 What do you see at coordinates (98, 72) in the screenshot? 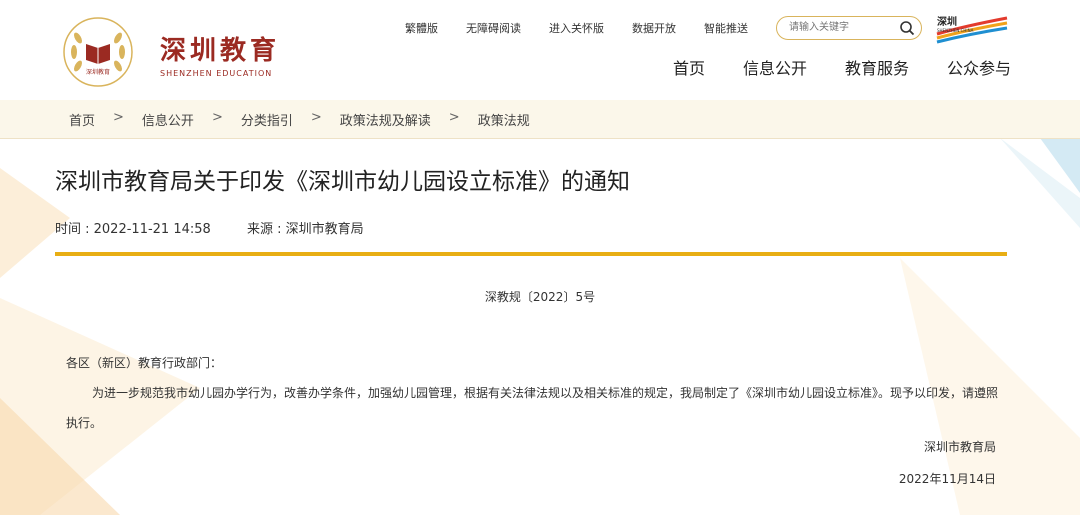
I see `logo-text: 深圳教育` at bounding box center [98, 72].